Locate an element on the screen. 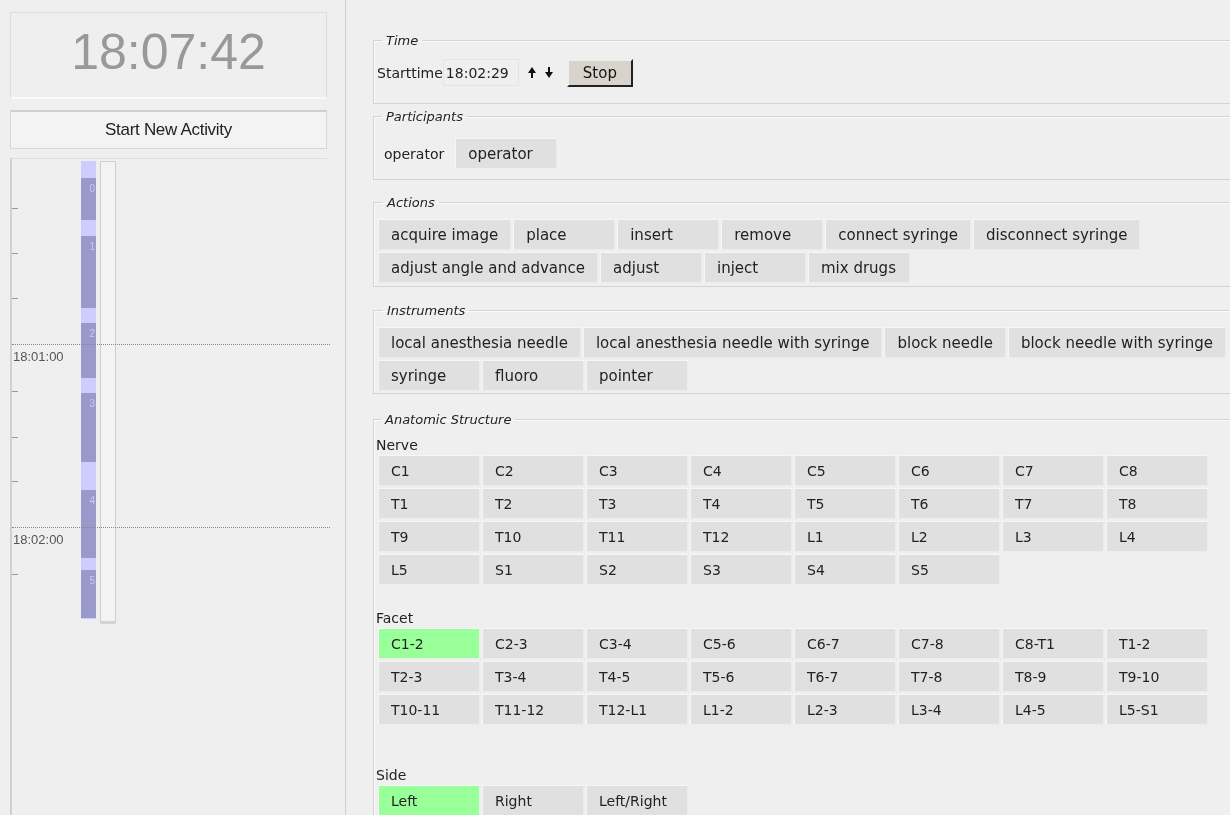 The height and width of the screenshot is (815, 1230). option-button: C7-8 is located at coordinates (949, 643).